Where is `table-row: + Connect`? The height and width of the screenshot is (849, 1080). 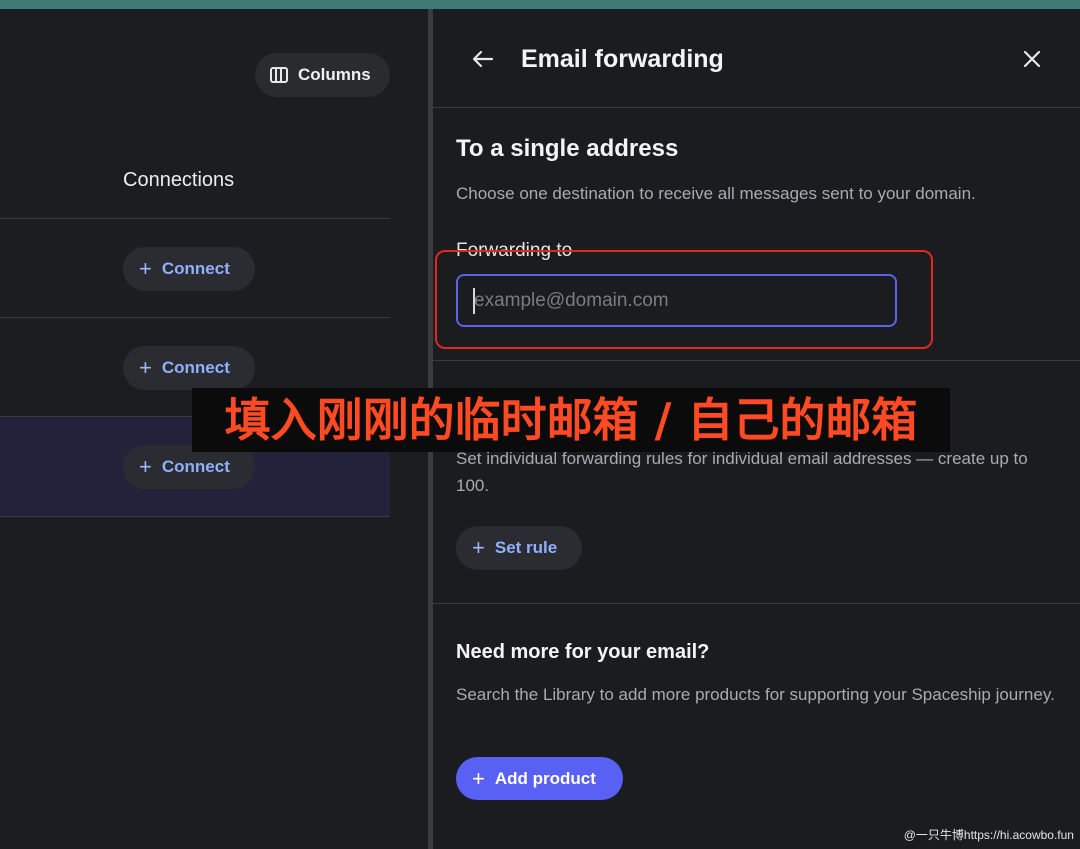
table-row: + Connect is located at coordinates (195, 268).